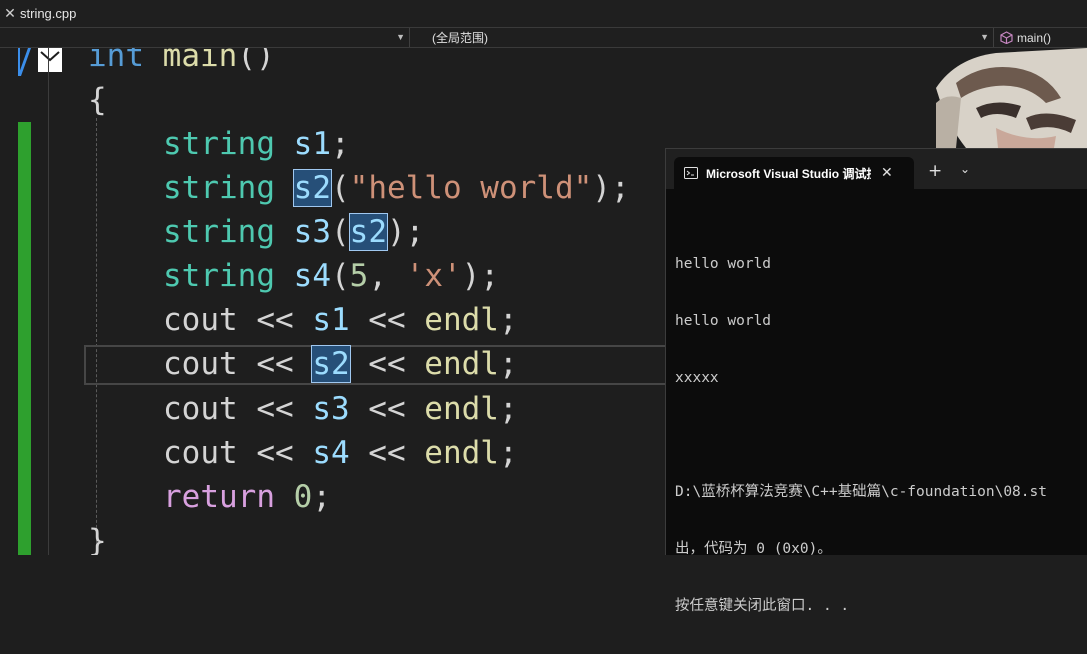  Describe the element at coordinates (543, 13) in the screenshot. I see `document-tab-strip: ✕ string.cpp` at that location.